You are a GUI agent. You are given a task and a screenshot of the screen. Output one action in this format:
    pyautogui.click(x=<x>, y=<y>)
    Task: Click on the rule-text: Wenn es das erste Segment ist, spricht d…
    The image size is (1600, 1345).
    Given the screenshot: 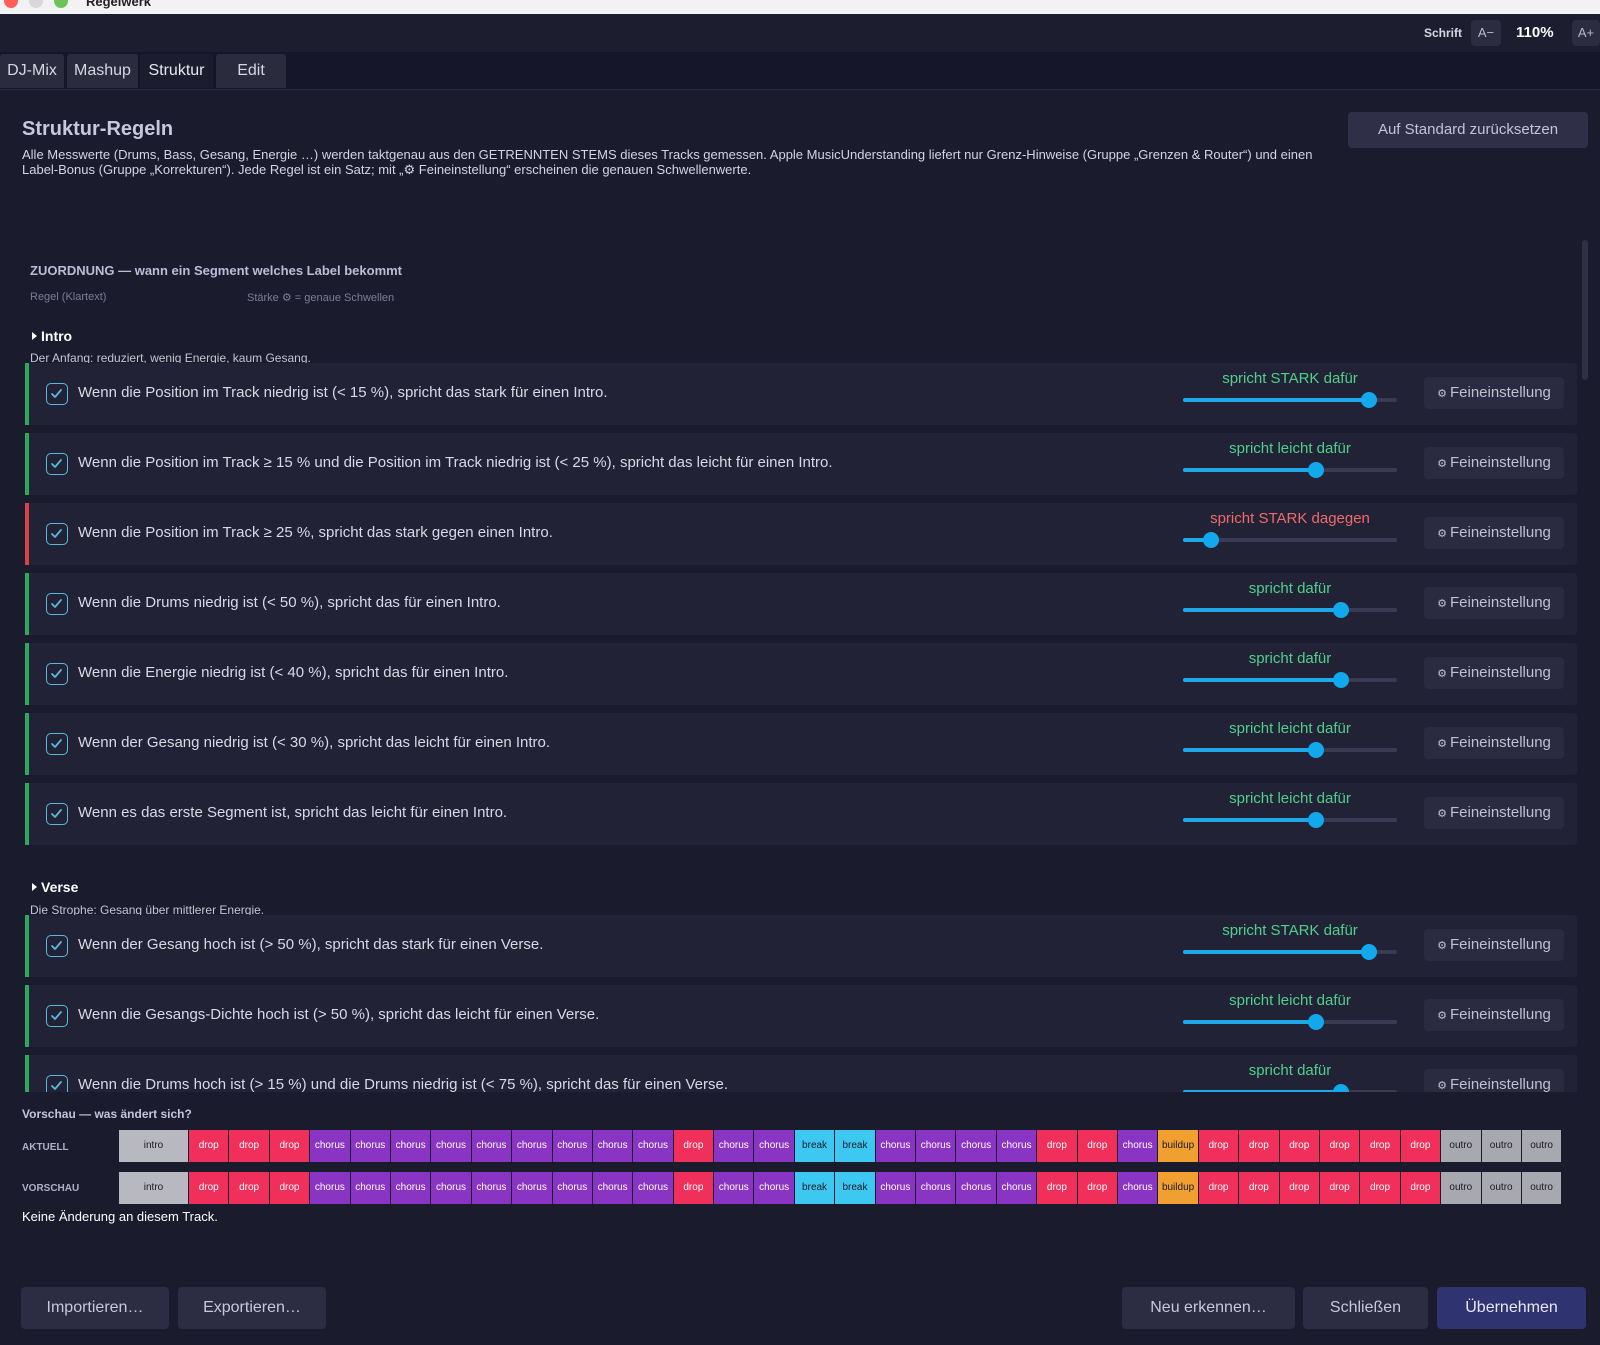 What is the action you would take?
    pyautogui.click(x=293, y=812)
    